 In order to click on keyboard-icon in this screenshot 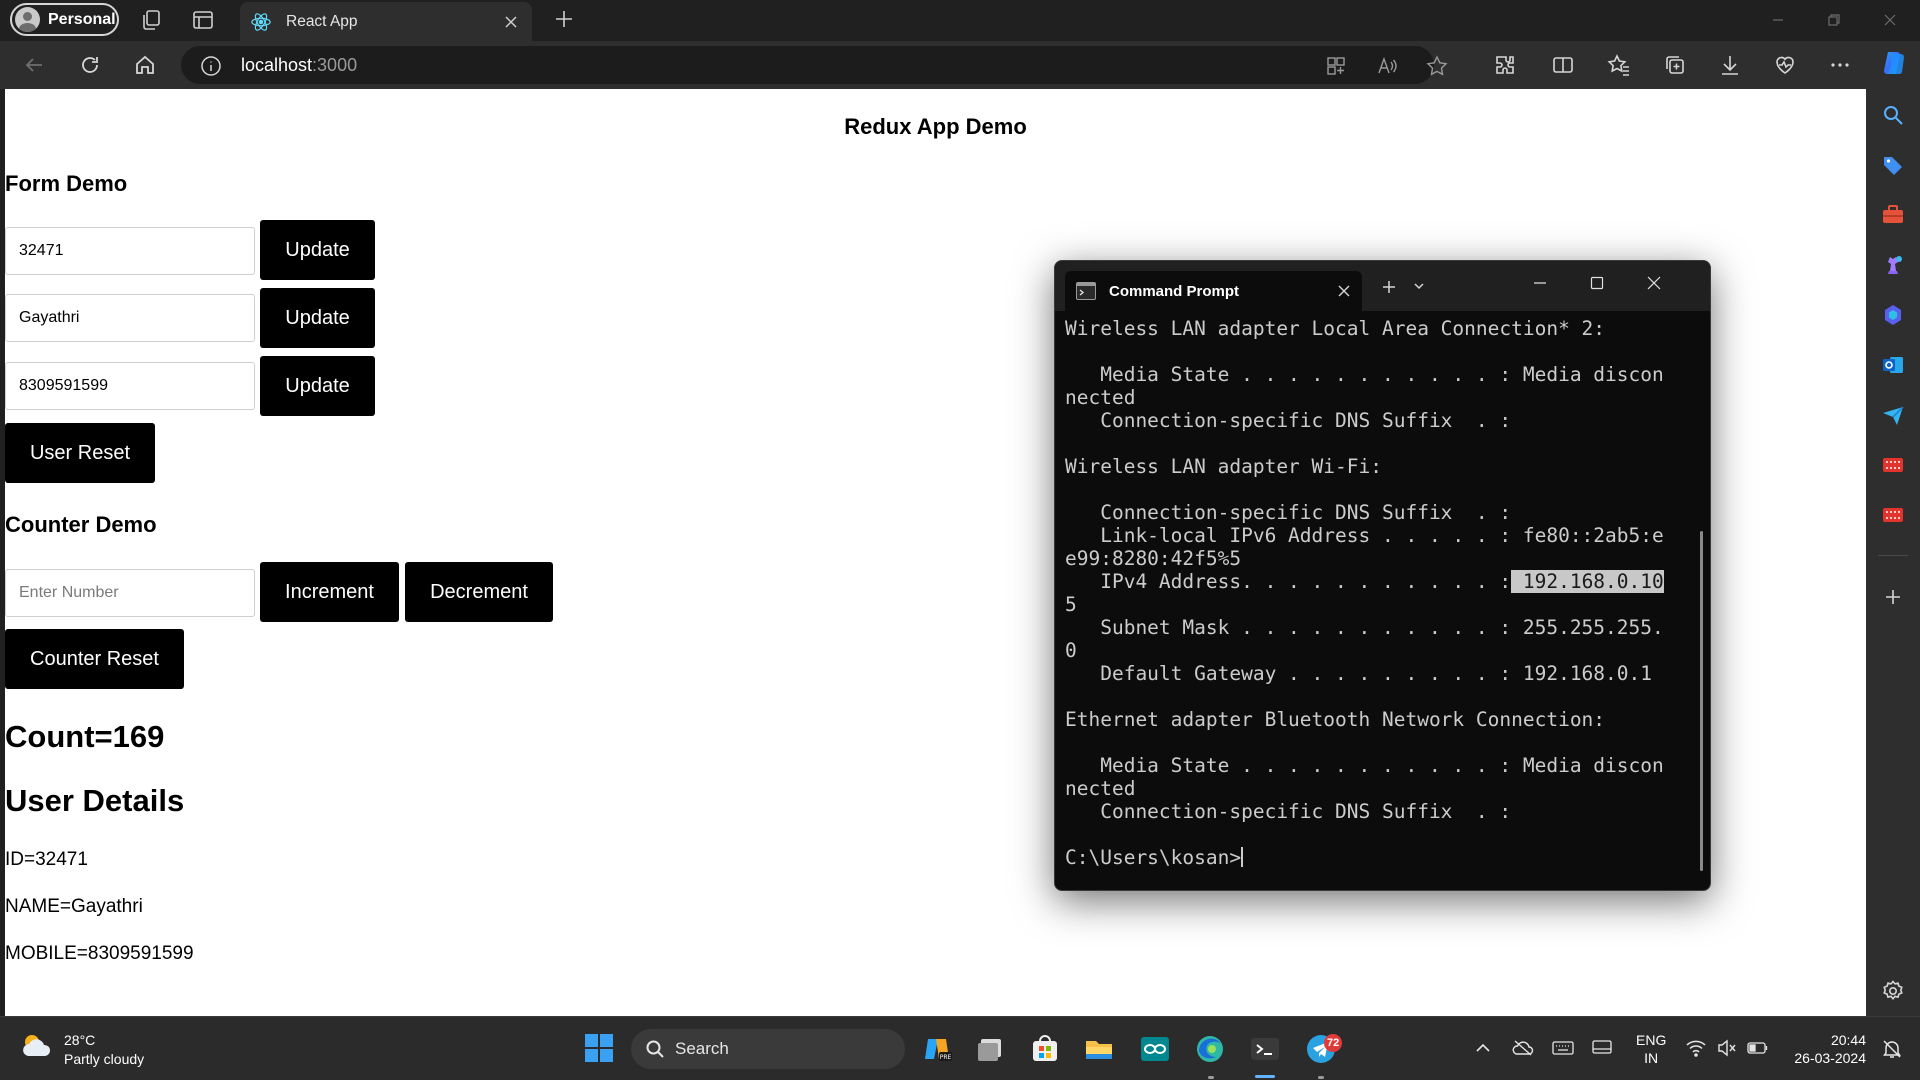, I will do `click(1563, 1048)`.